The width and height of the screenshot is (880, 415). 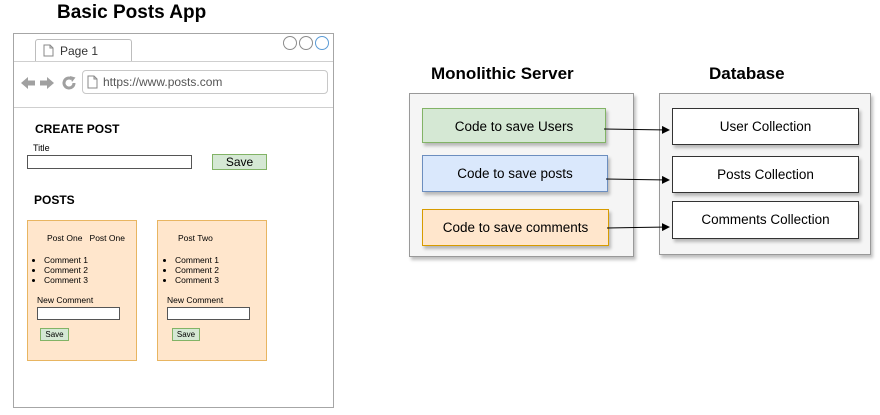 What do you see at coordinates (636, 129) in the screenshot?
I see `arrow-users` at bounding box center [636, 129].